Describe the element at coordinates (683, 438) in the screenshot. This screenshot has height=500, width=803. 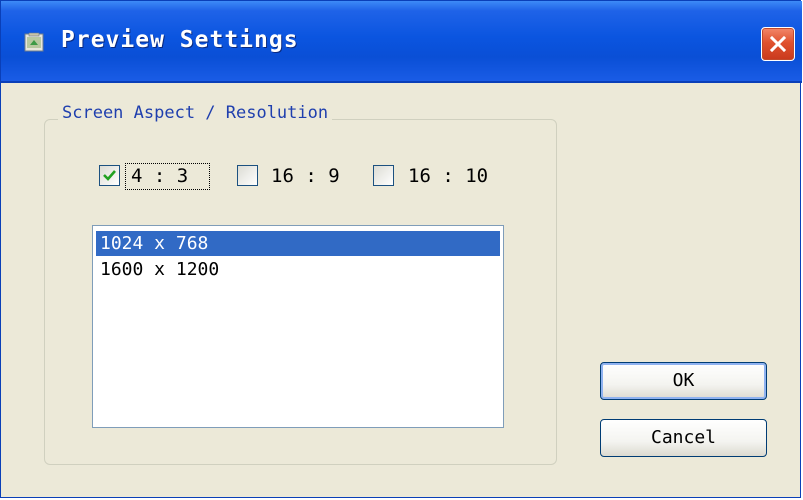
I see `cancel-button: Cancel` at that location.